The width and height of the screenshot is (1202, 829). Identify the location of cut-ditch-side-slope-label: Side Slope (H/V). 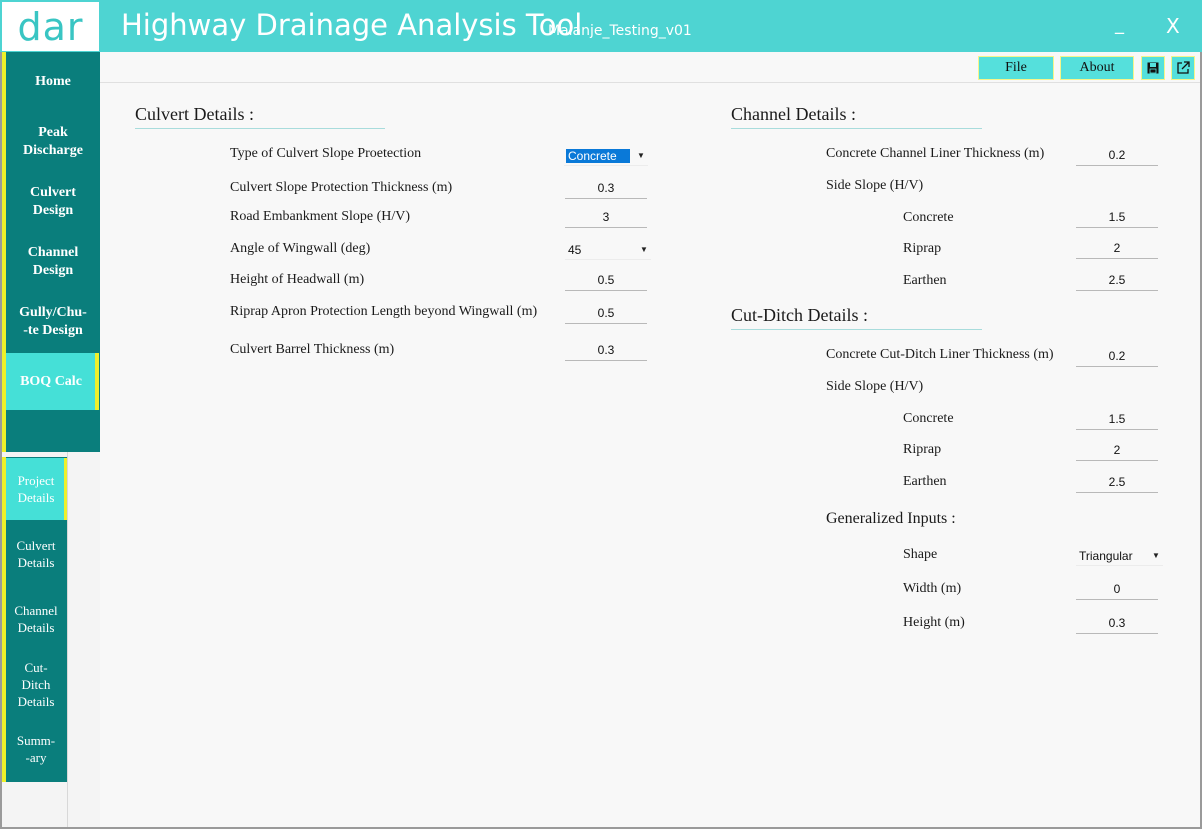
(875, 386).